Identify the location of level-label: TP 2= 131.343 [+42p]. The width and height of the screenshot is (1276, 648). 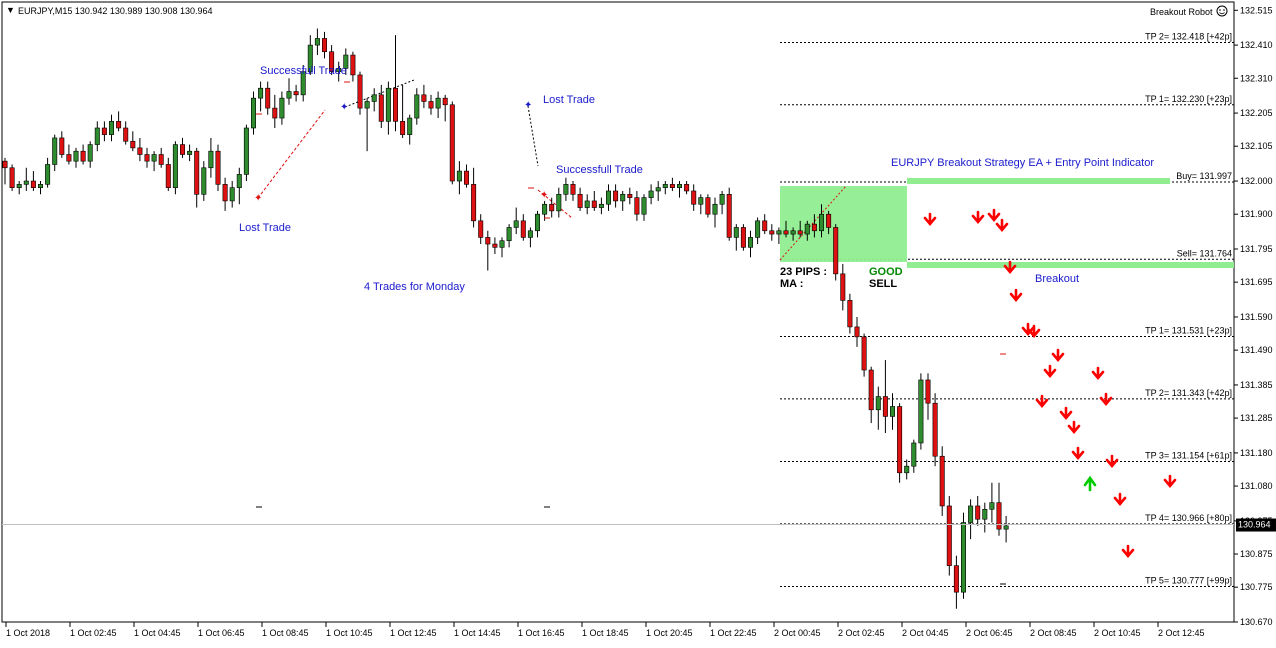
(1188, 393).